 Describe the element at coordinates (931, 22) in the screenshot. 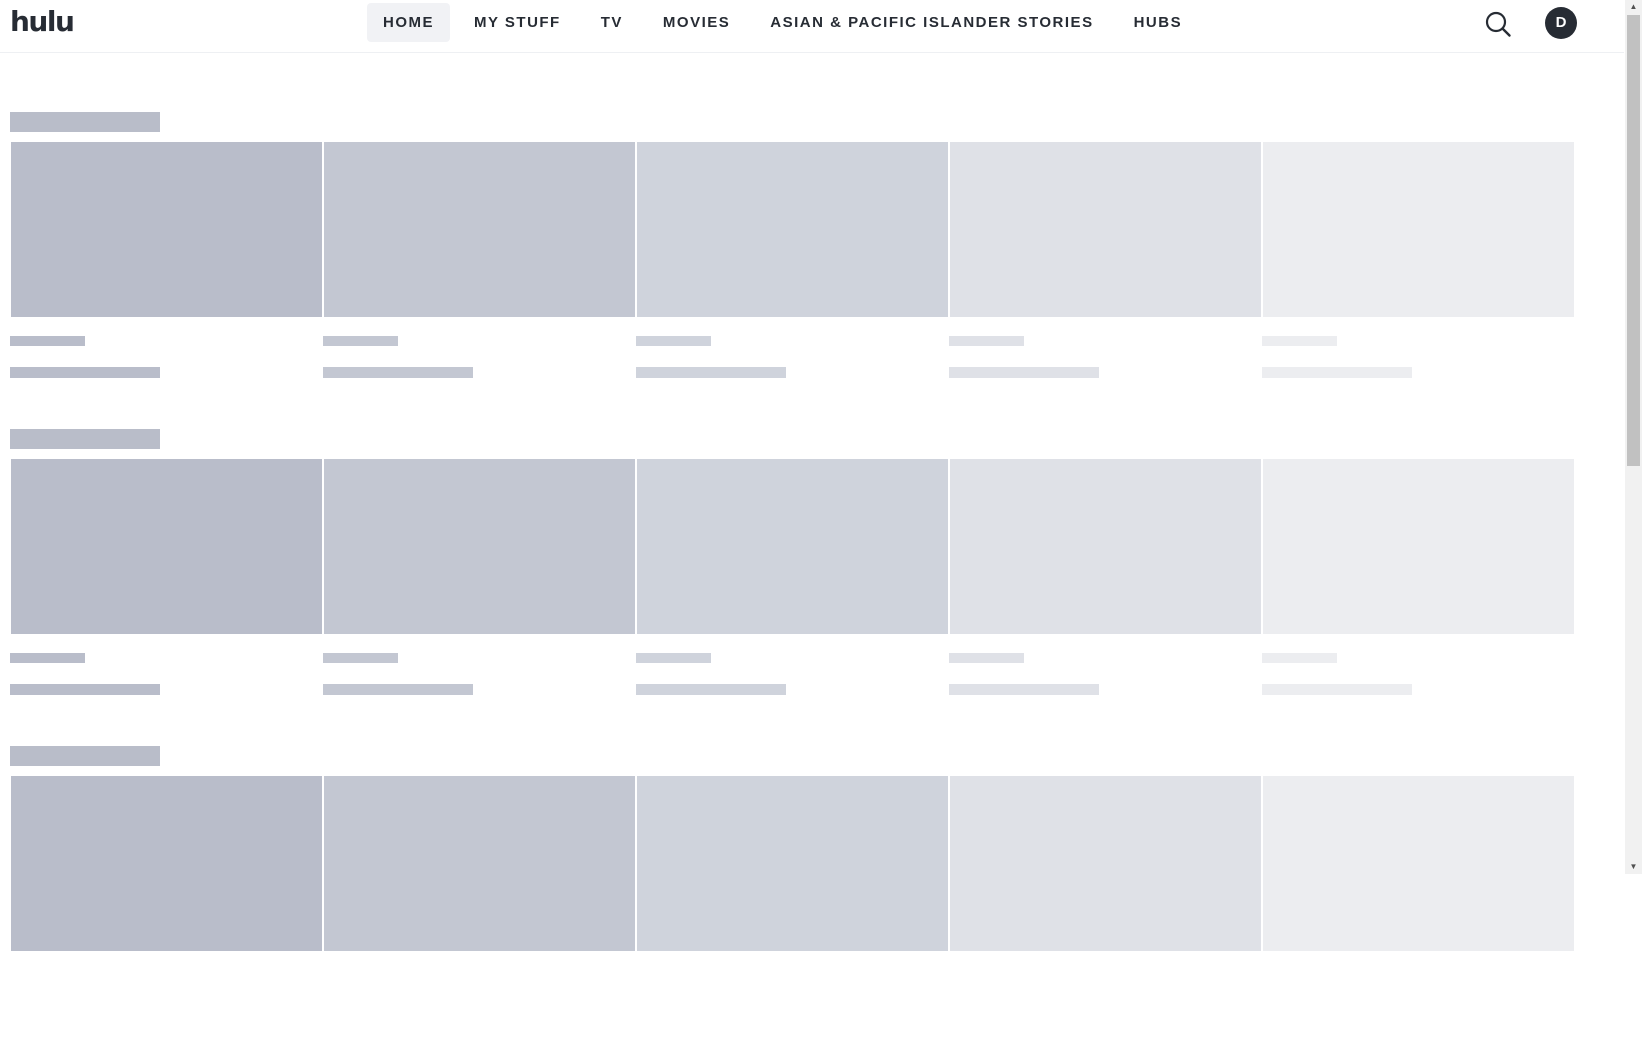

I see `nav-asian-pacific-islander-stories: ASIAN & PACIFIC ISLANDER STORIES` at that location.